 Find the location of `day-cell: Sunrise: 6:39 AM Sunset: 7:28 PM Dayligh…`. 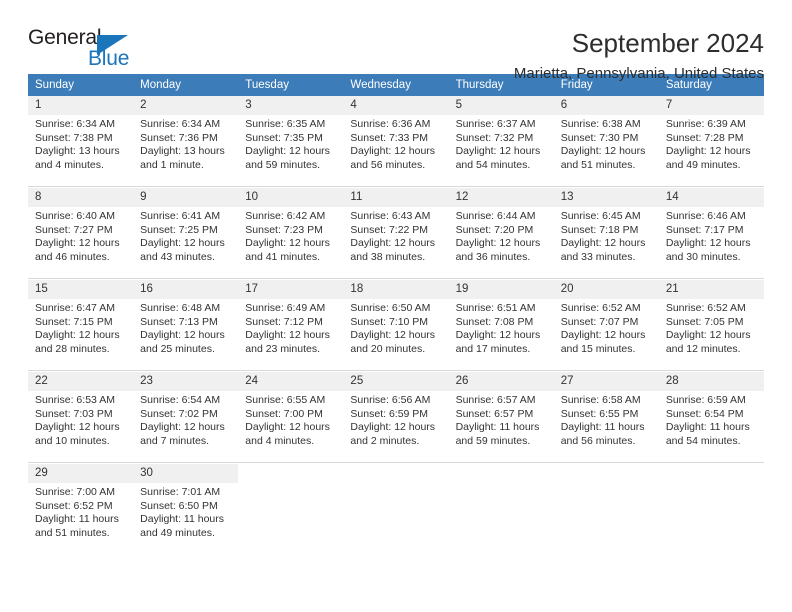

day-cell: Sunrise: 6:39 AM Sunset: 7:28 PM Dayligh… is located at coordinates (711, 151).